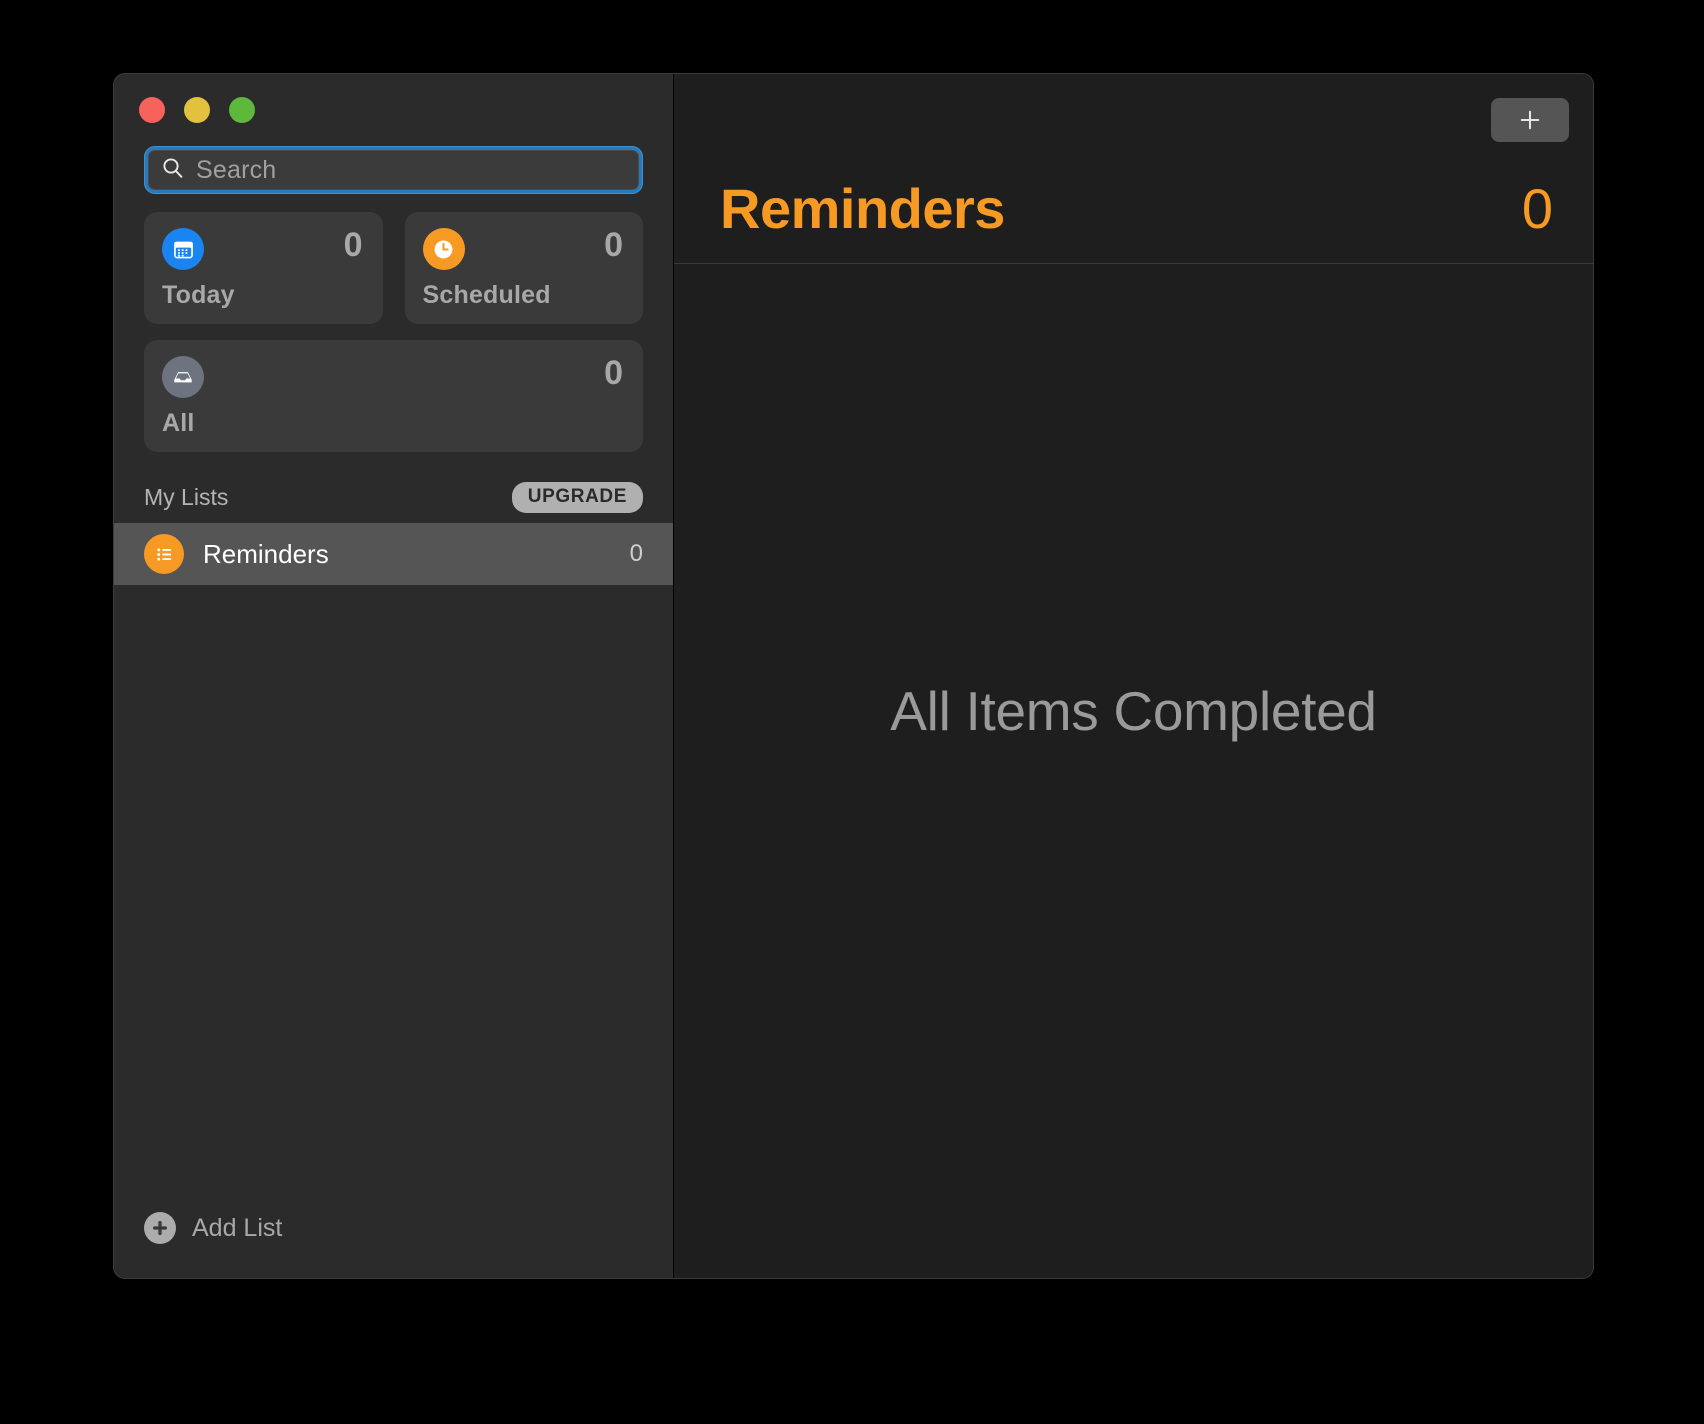  Describe the element at coordinates (183, 249) in the screenshot. I see `calendar-icon` at that location.